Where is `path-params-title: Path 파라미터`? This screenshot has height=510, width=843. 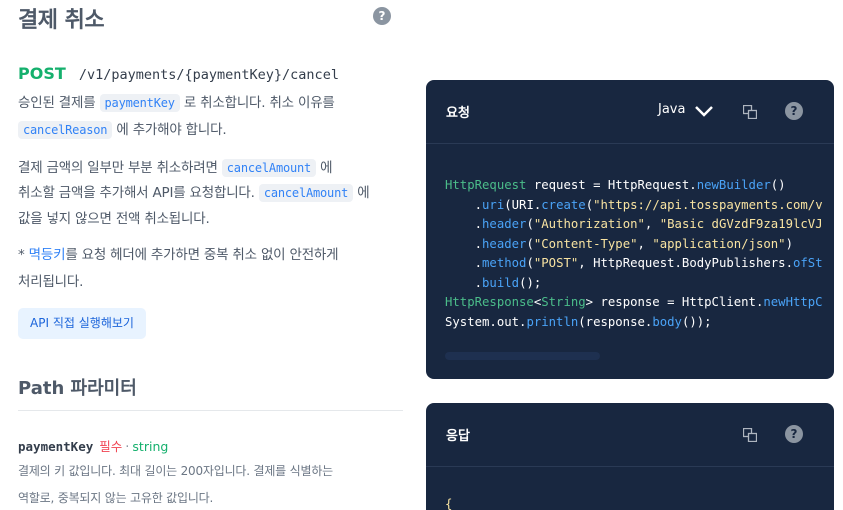
path-params-title: Path 파라미터 is located at coordinates (77, 388).